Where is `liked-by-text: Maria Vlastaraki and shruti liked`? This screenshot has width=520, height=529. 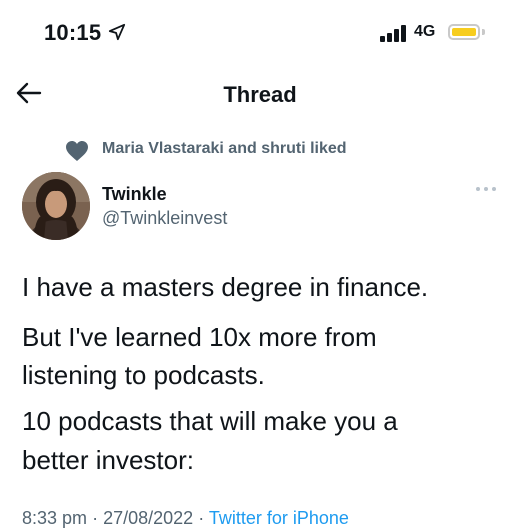 liked-by-text: Maria Vlastaraki and shruti liked is located at coordinates (224, 149).